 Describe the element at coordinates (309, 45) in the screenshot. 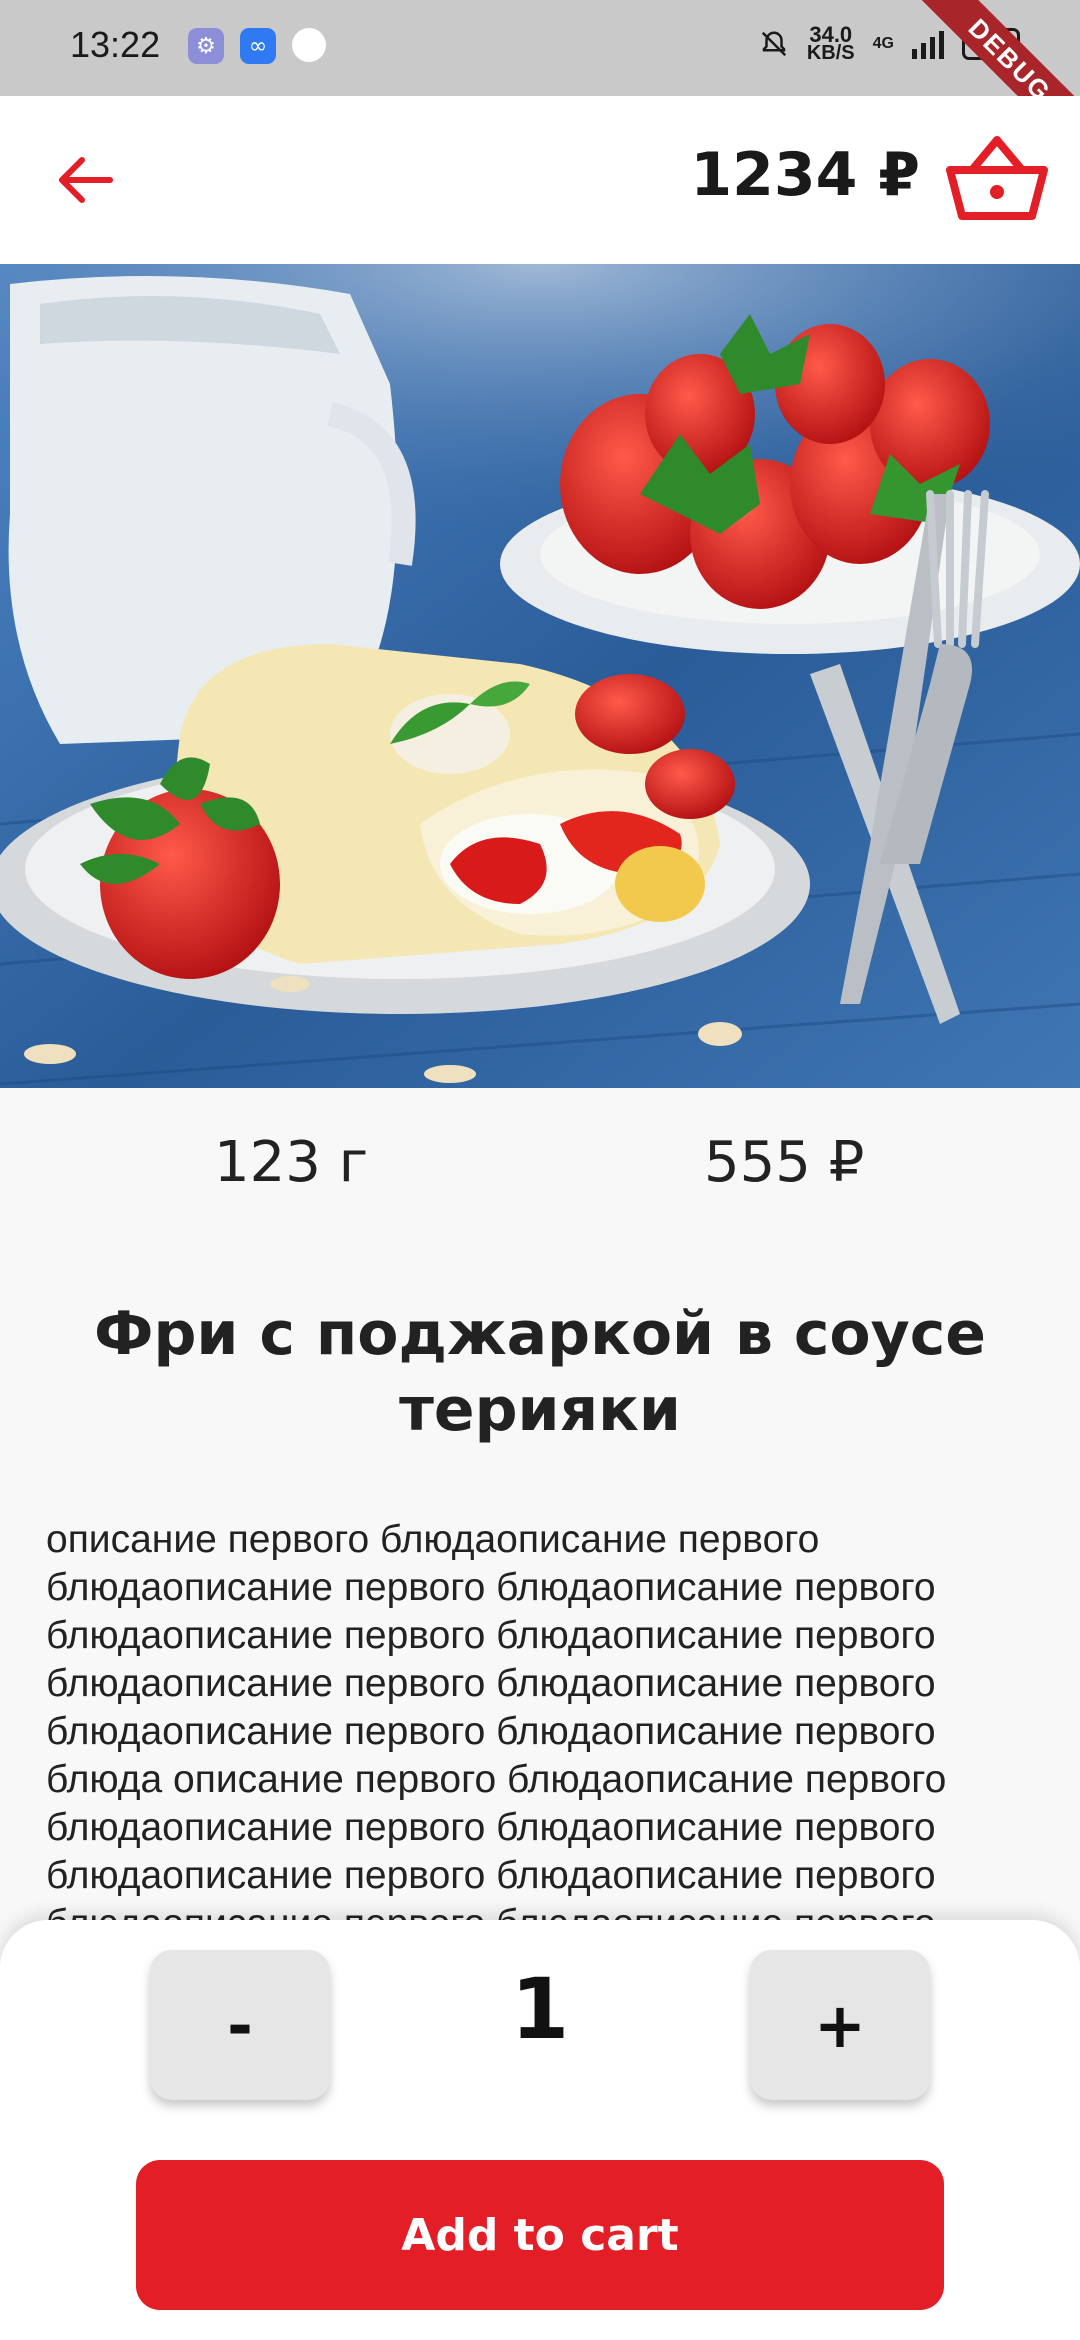

I see `app-notification-icon` at that location.